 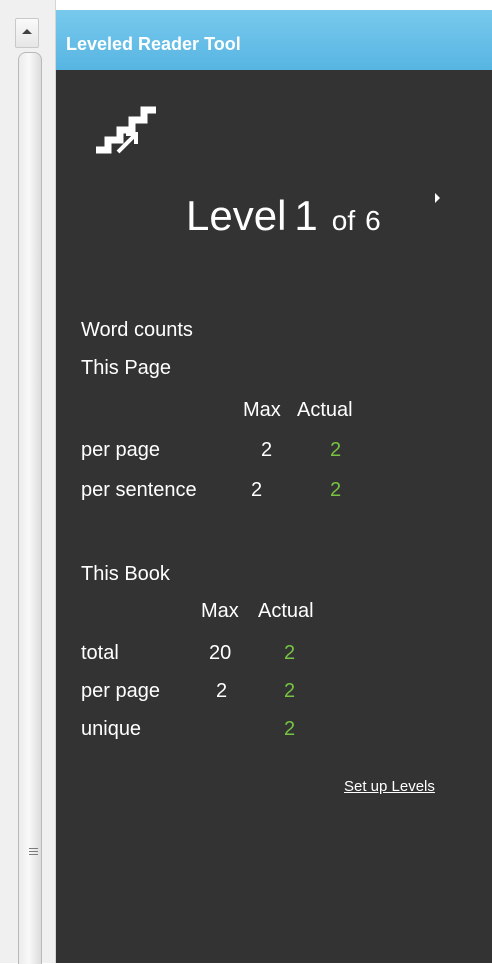 I want to click on this-page-col-actual: Actual, so click(x=325, y=410).